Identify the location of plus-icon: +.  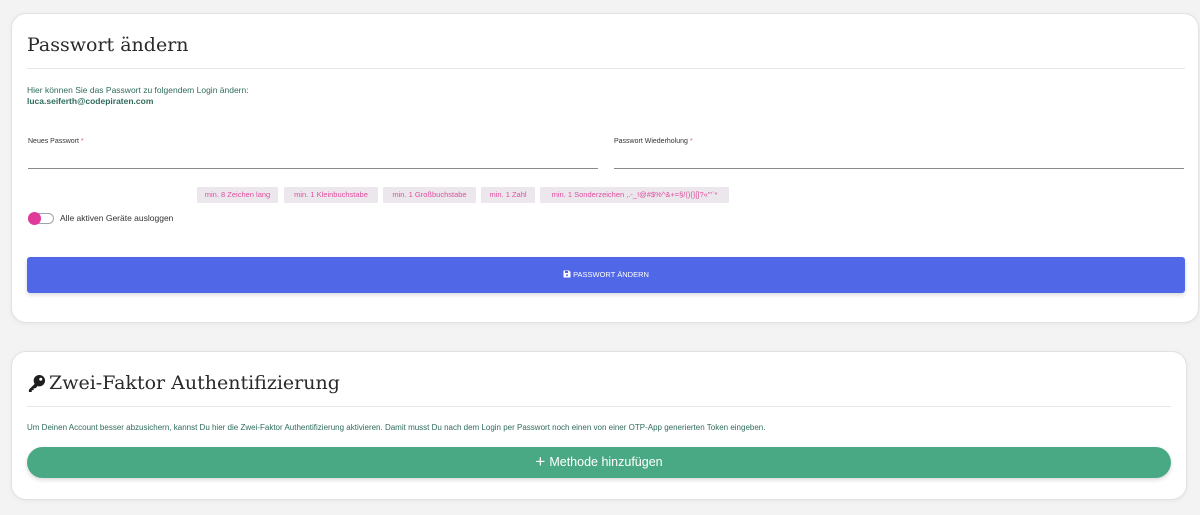
(540, 462).